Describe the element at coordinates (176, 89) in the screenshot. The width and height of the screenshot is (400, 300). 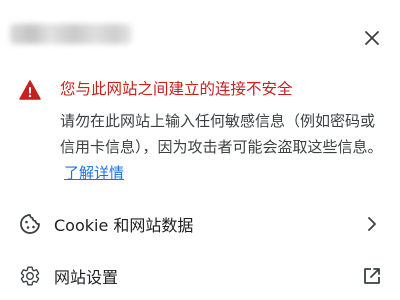
I see `connection-warning-title: 您与此网站之间建立的连接不安全` at that location.